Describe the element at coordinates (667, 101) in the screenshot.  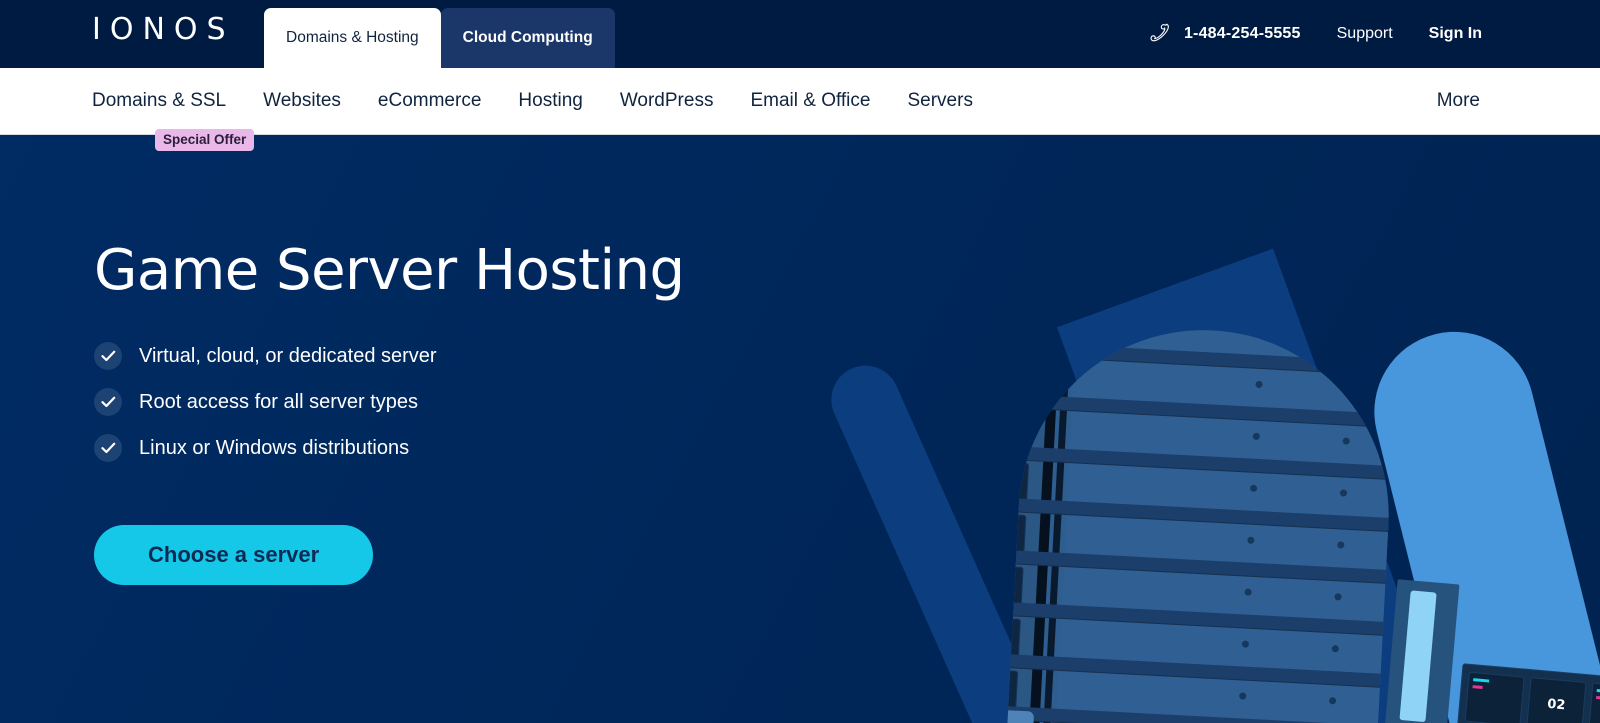
I see `nav-item-wordpress: WordPress` at that location.